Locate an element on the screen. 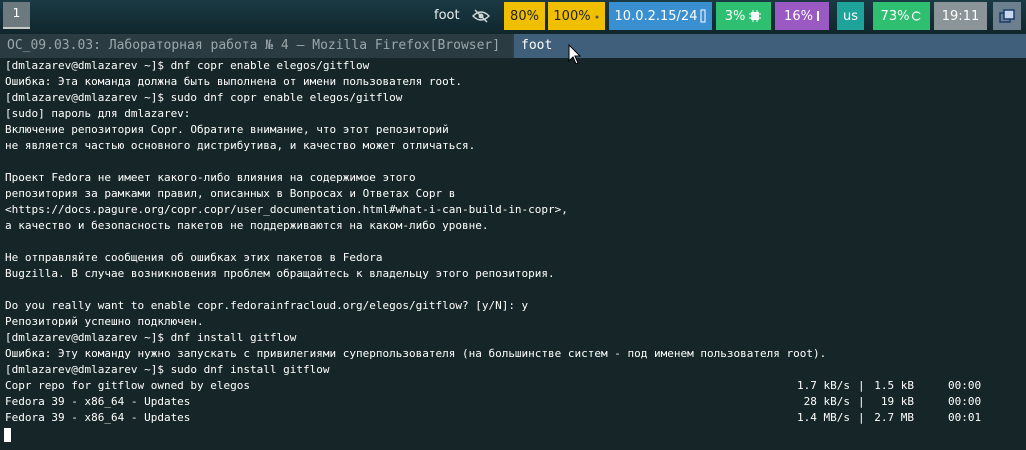 Image resolution: width=1026 pixels, height=450 pixels. network-module: 10.0.2.15/24 is located at coordinates (660, 16).